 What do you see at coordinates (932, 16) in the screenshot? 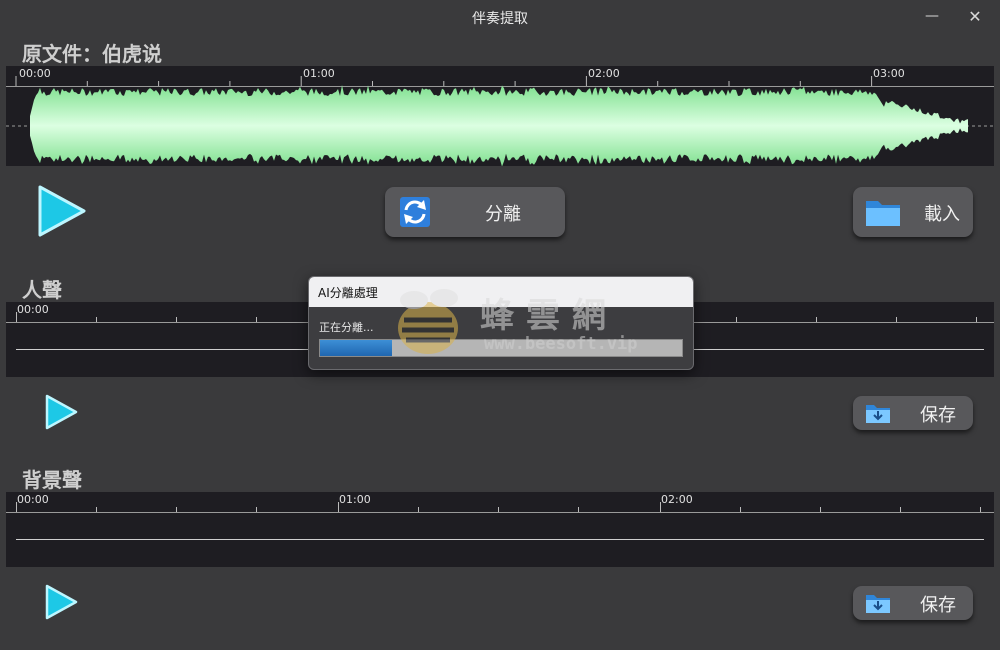
I see `minimize-button: —` at bounding box center [932, 16].